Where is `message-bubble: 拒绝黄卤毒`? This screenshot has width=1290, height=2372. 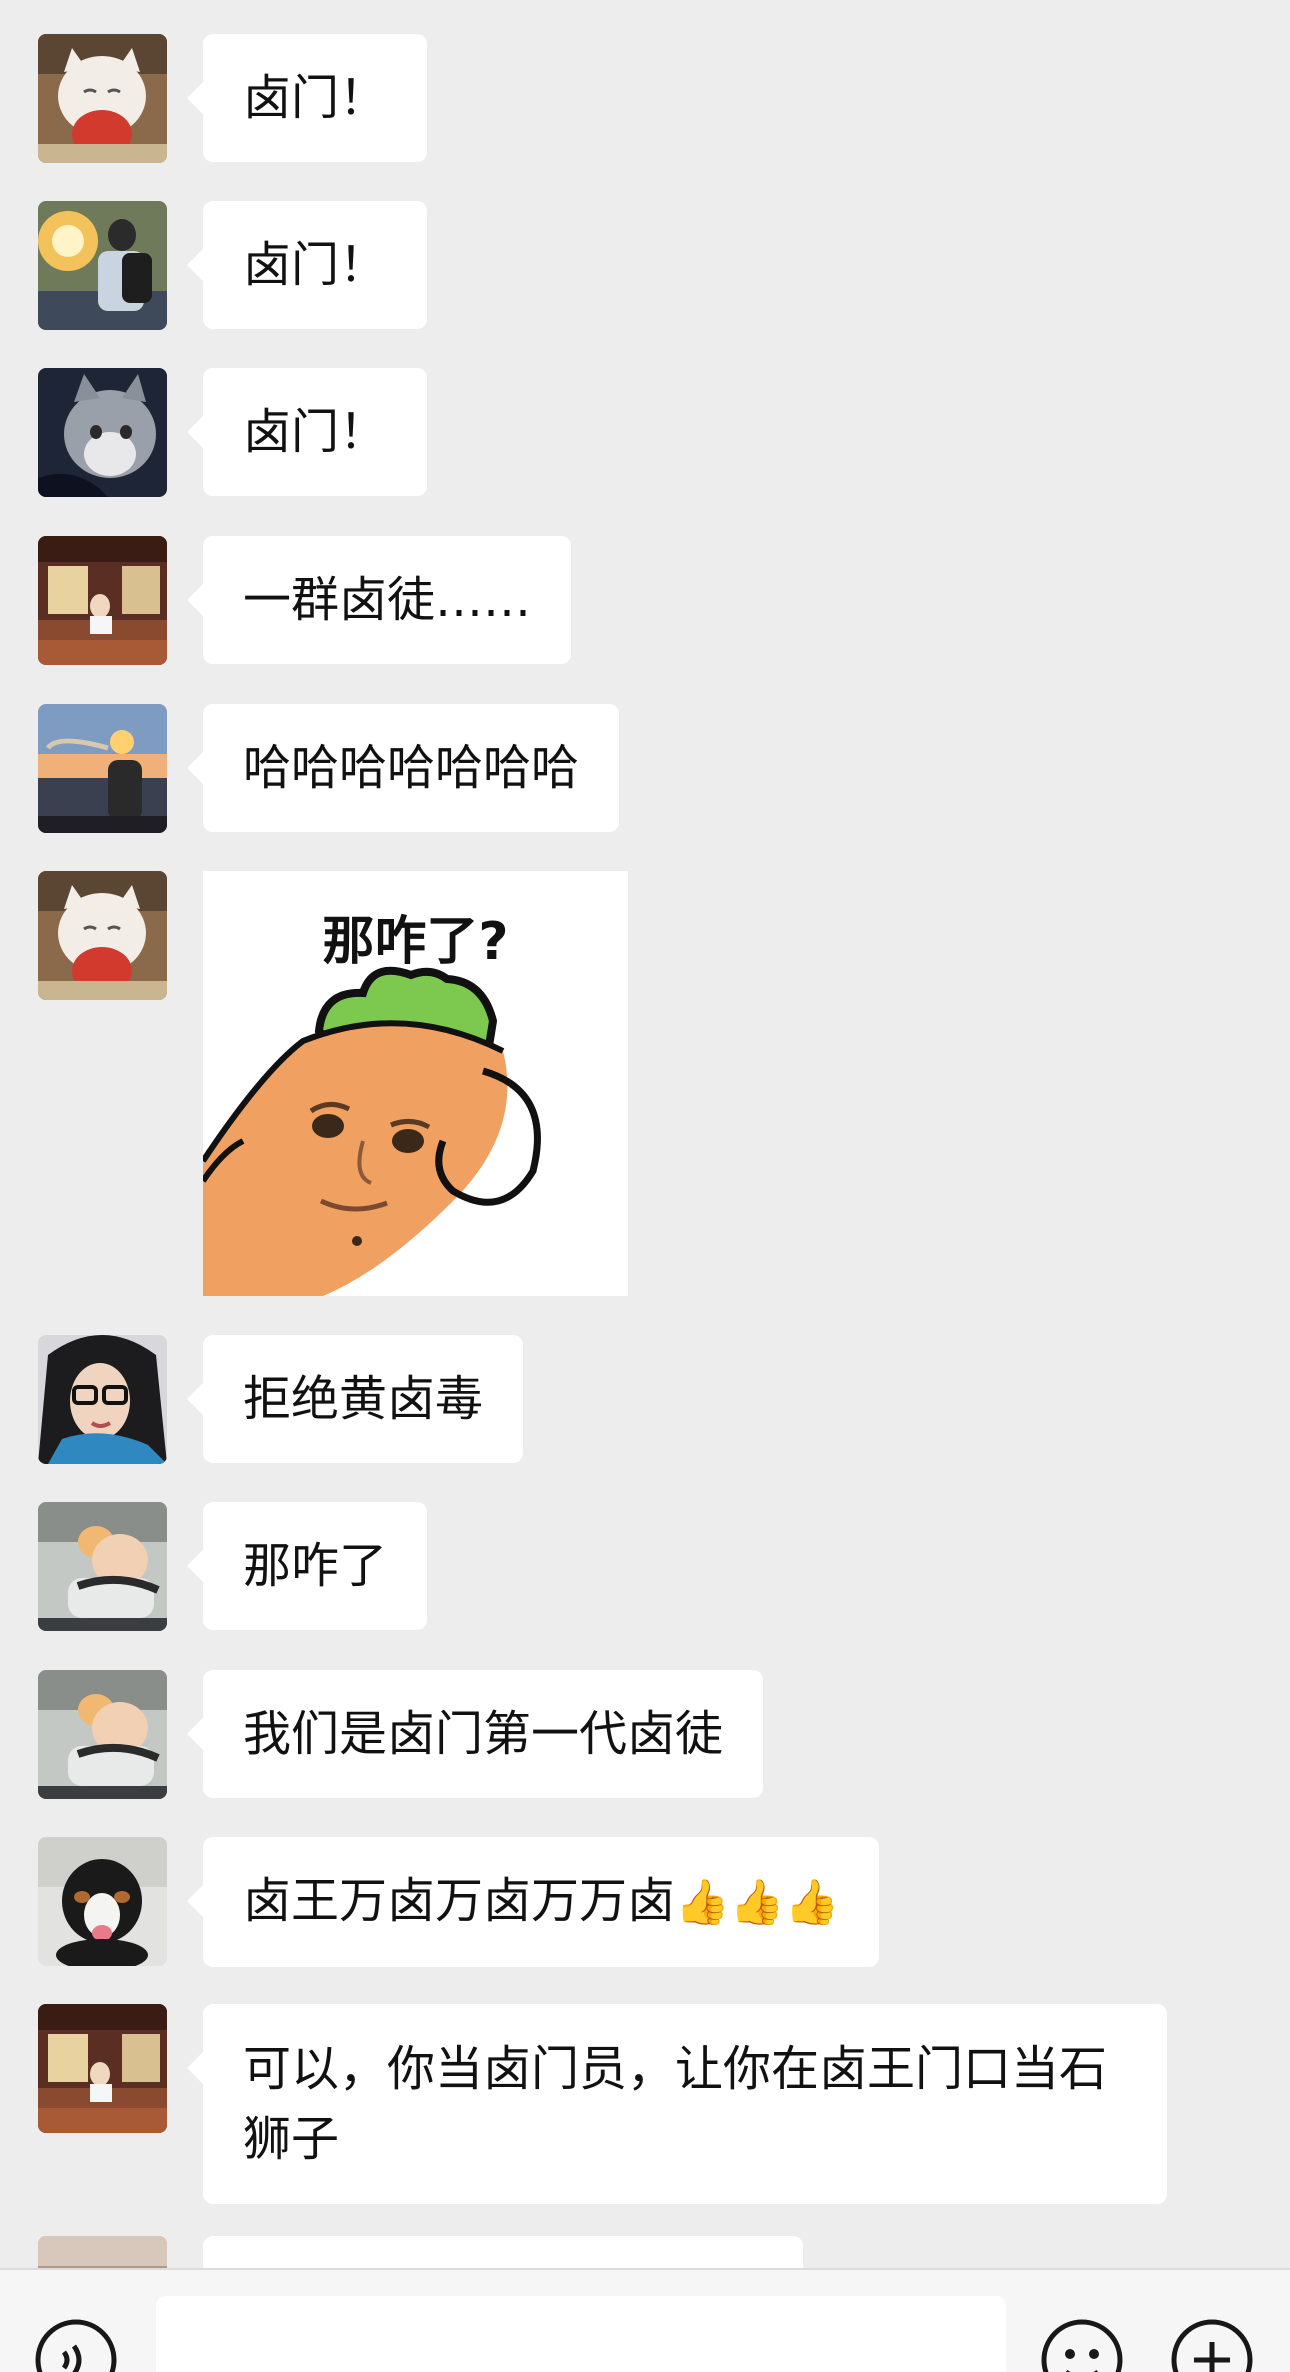 message-bubble: 拒绝黄卤毒 is located at coordinates (355, 1399).